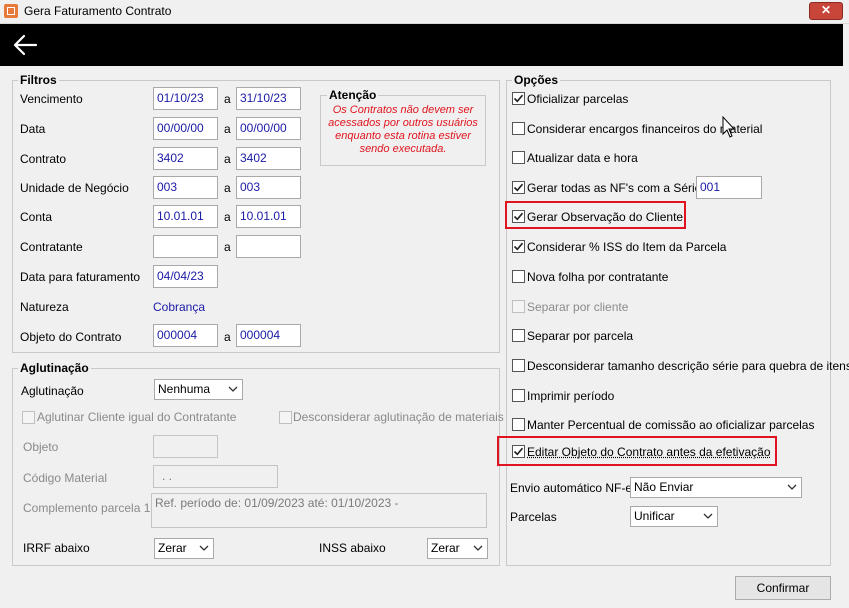 Image resolution: width=849 pixels, height=608 pixels. Describe the element at coordinates (28, 417) in the screenshot. I see `aglutinar-cliente-checkbox` at that location.